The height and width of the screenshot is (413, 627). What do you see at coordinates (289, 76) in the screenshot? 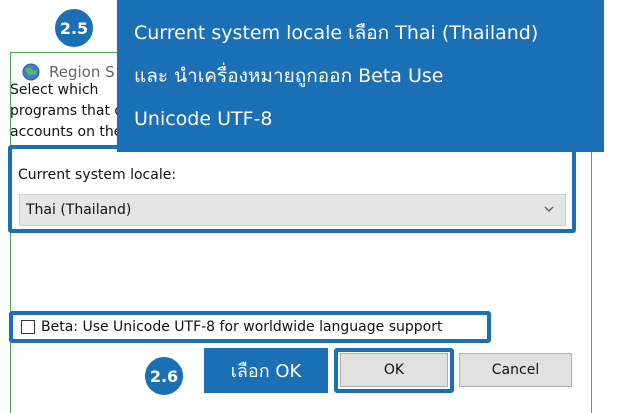
I see `callout-line: และ นำเครื่องหมายถูกออก Beta Use` at bounding box center [289, 76].